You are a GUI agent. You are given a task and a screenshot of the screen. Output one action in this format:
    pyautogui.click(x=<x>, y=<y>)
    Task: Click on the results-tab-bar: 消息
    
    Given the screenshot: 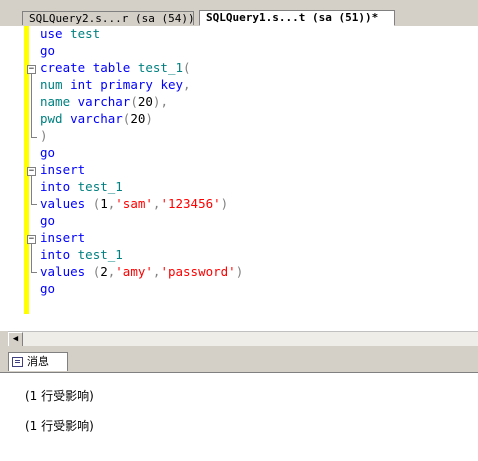 What is the action you would take?
    pyautogui.click(x=239, y=361)
    